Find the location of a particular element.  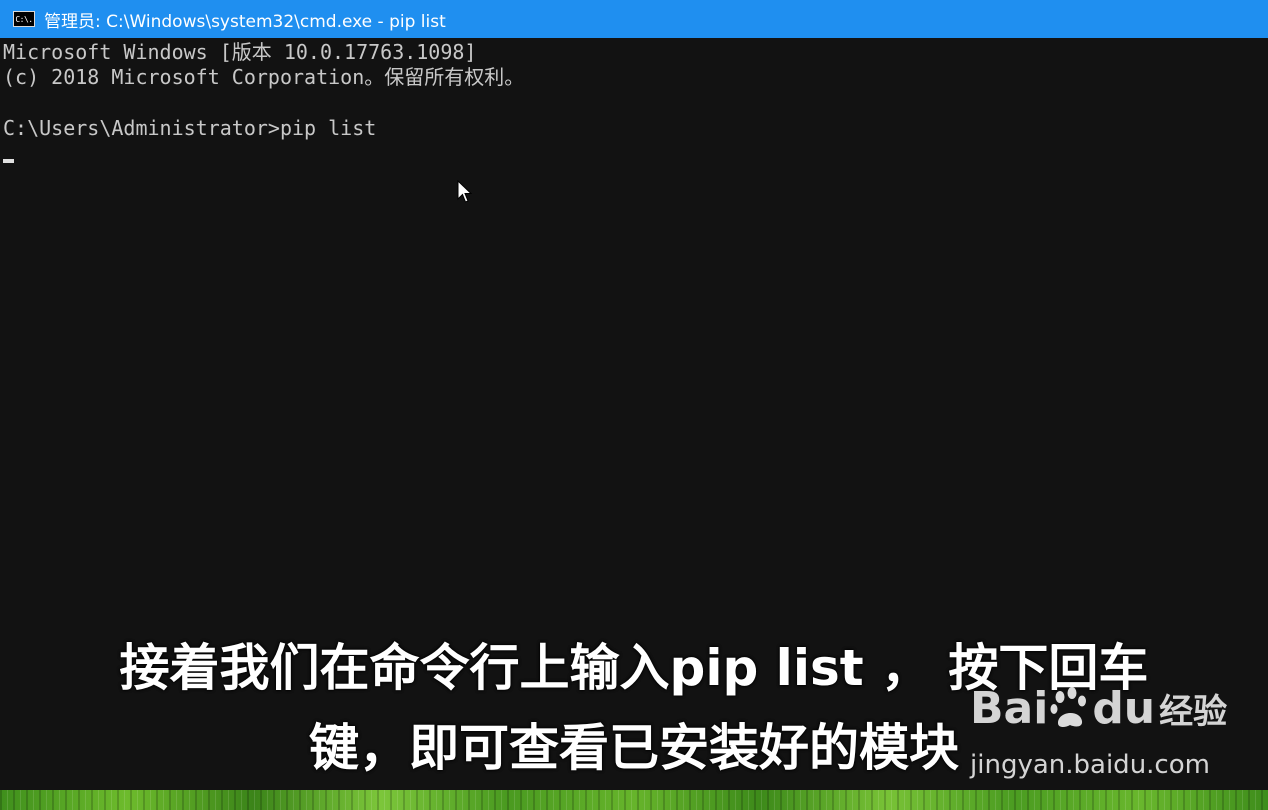

baidu-watermark: Bai du 经验 jingyan.baidu.com is located at coordinates (1100, 728).